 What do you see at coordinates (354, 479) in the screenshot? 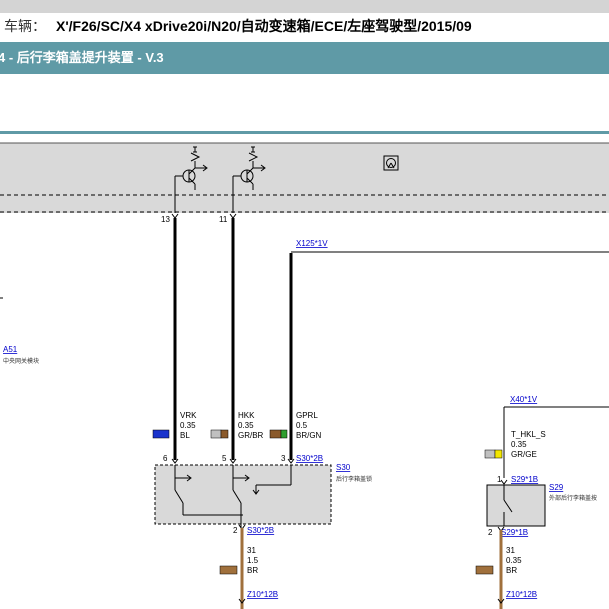
I see `s30-name: 后行李箱盖锁` at bounding box center [354, 479].